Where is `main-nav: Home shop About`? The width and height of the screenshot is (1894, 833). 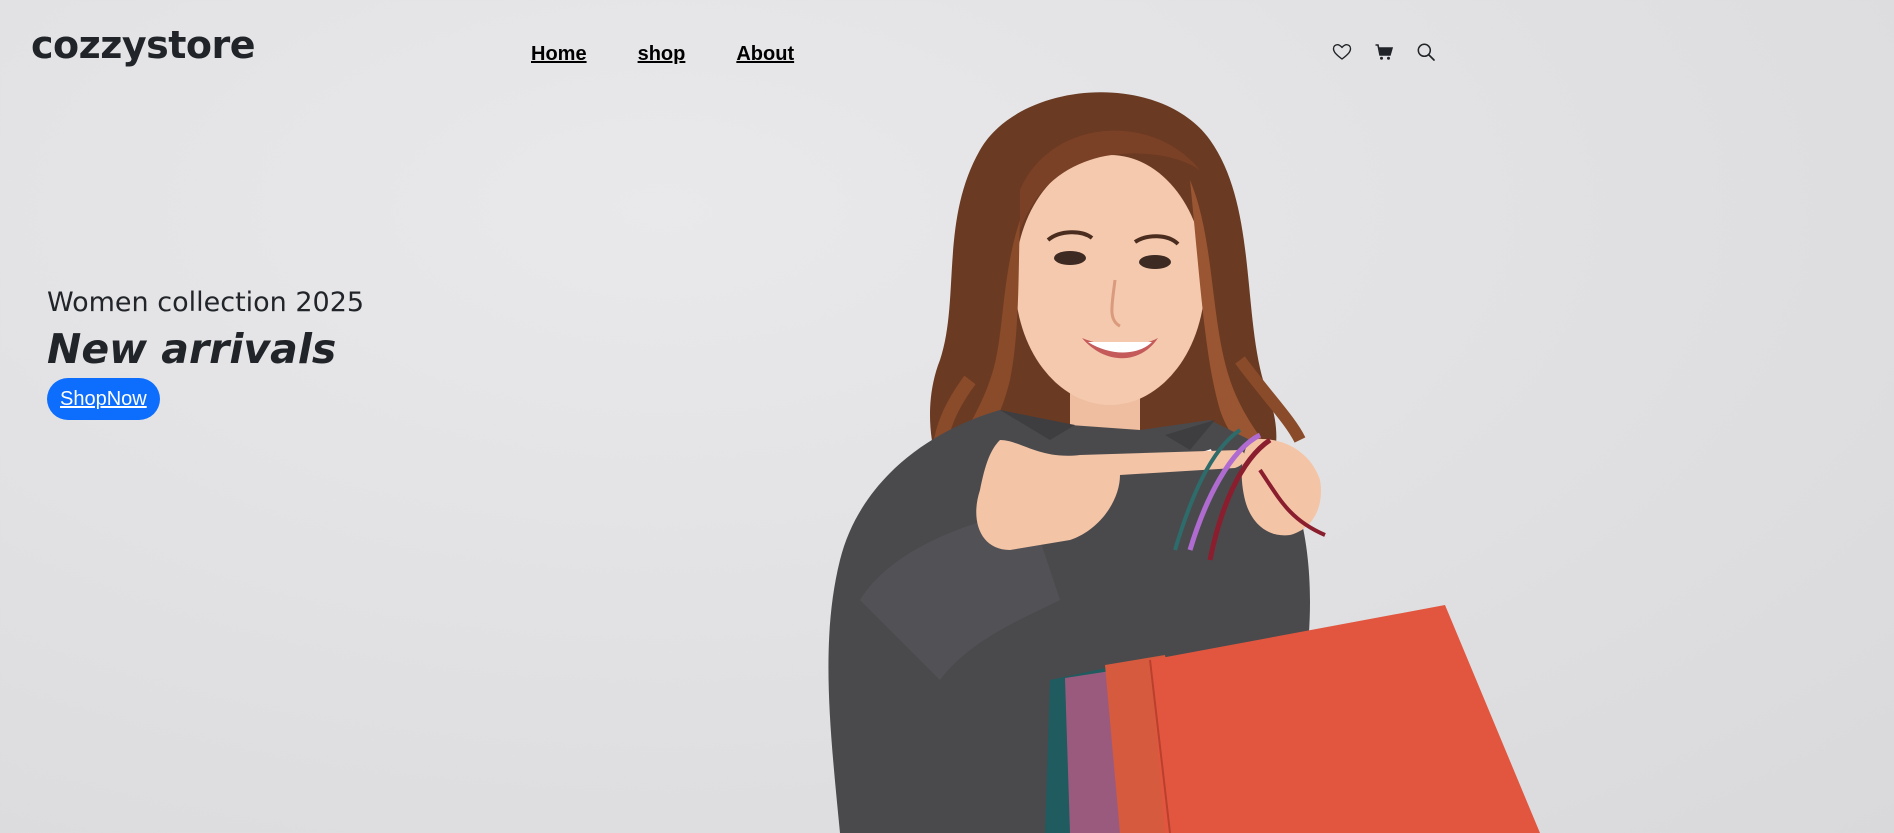
main-nav: Home shop About is located at coordinates (662, 54).